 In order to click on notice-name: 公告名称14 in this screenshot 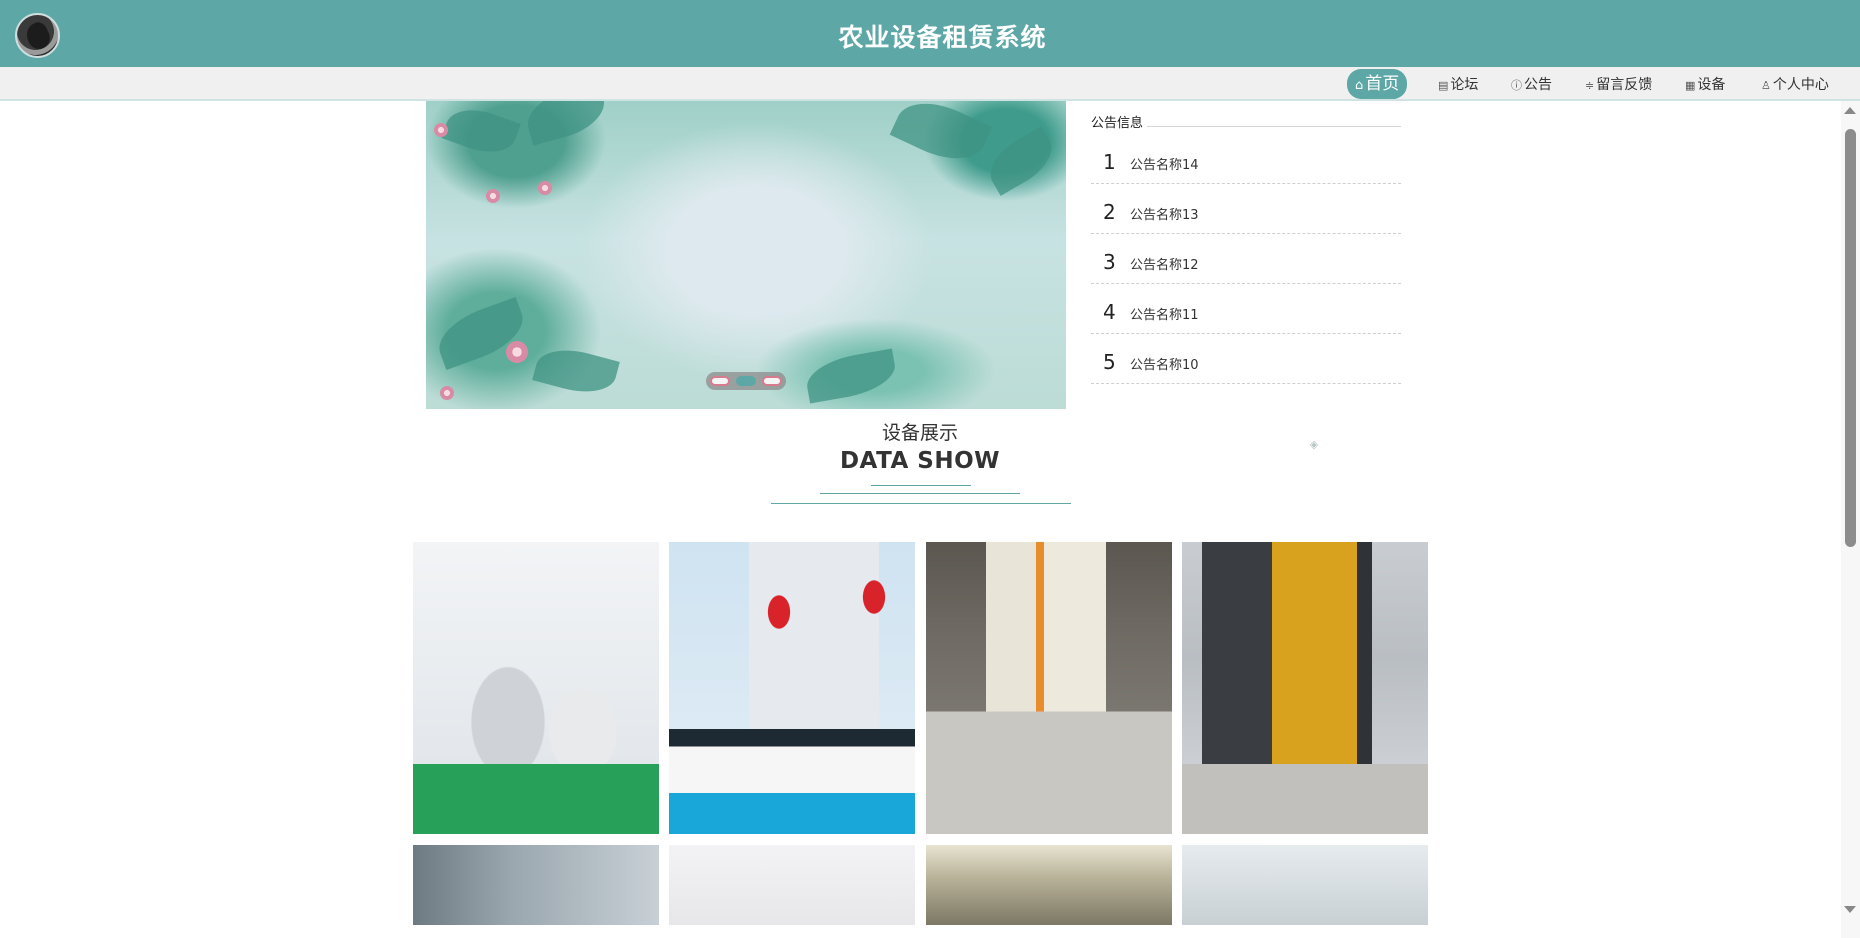, I will do `click(1164, 163)`.